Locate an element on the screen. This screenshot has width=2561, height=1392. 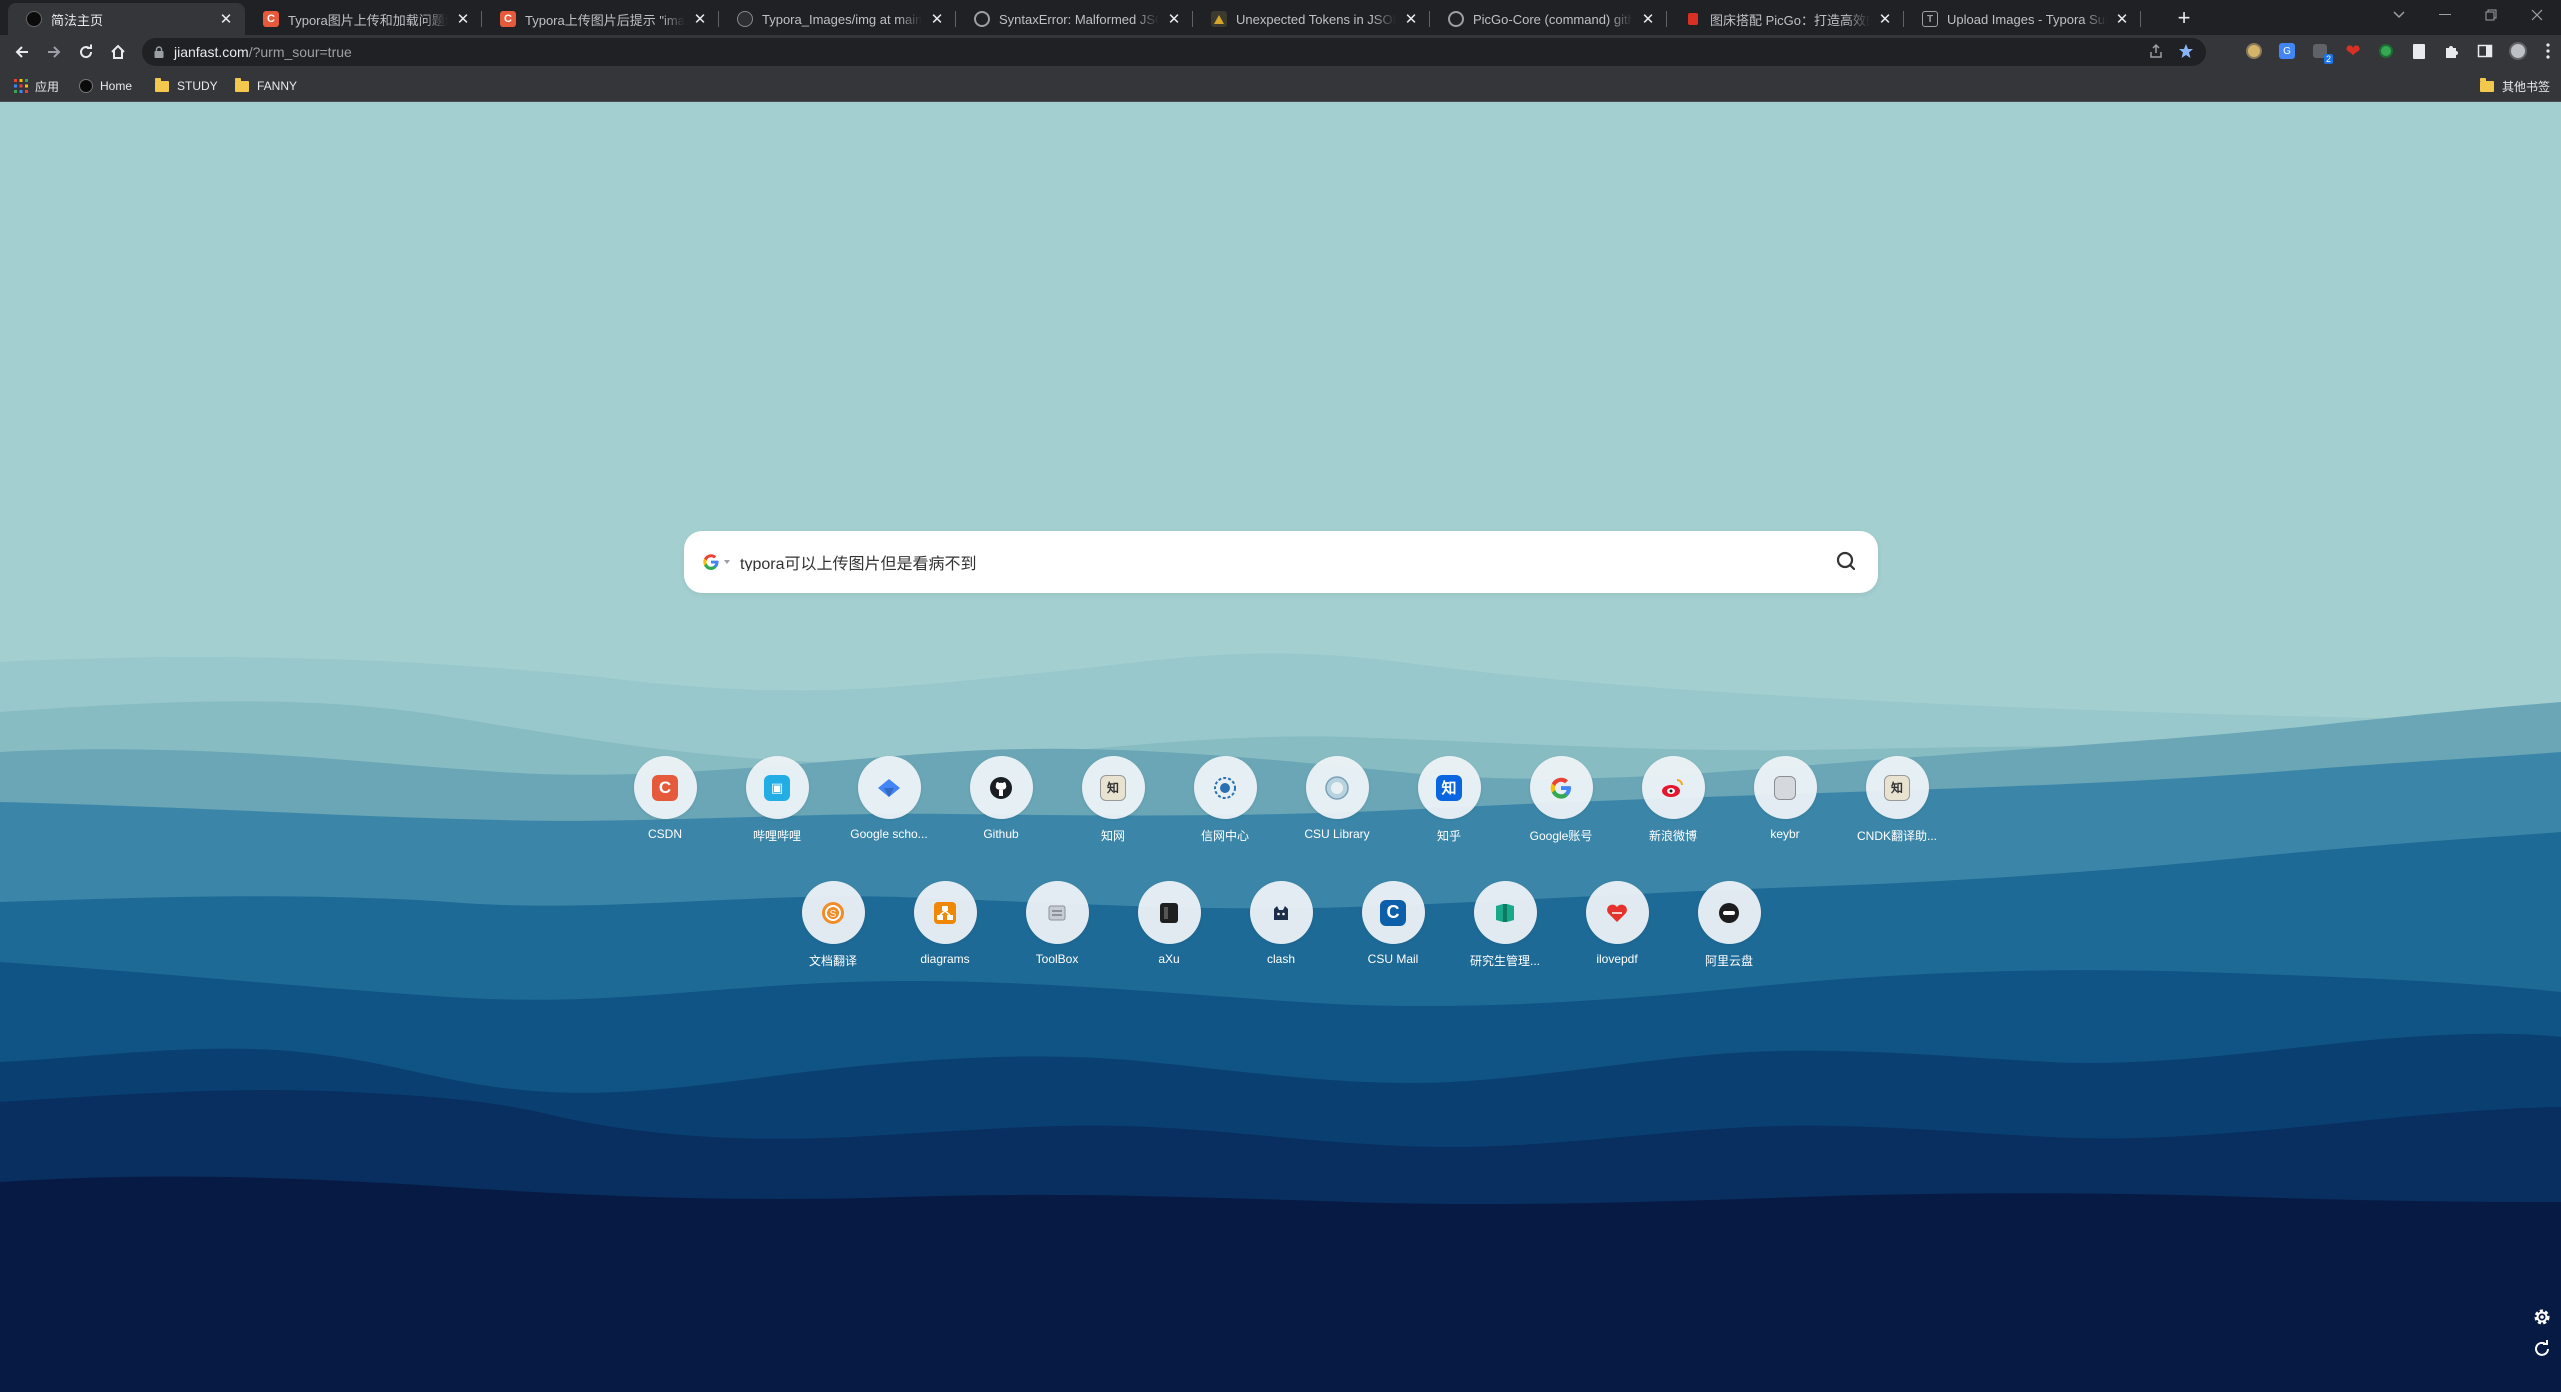
csu-mail-icon: C is located at coordinates (1393, 912).